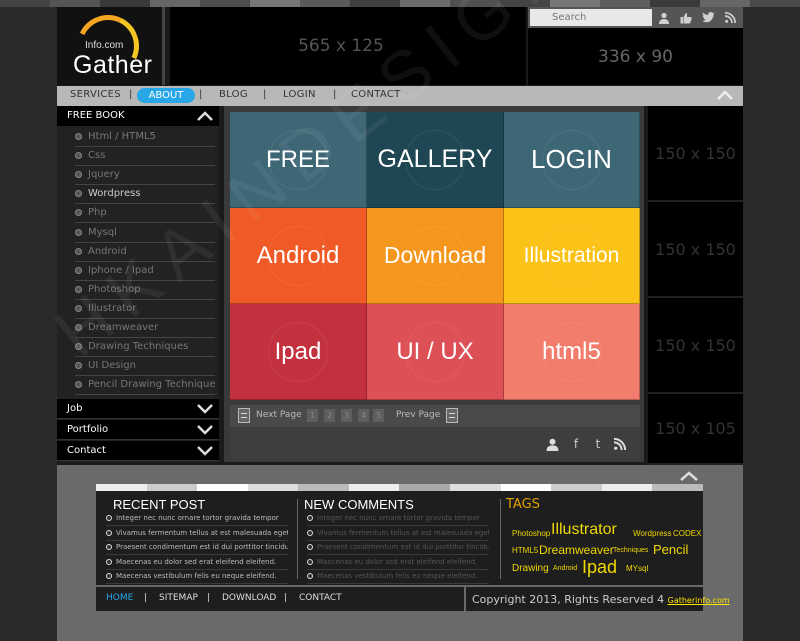 This screenshot has width=800, height=641. Describe the element at coordinates (298, 160) in the screenshot. I see `tile-free: FREE` at that location.